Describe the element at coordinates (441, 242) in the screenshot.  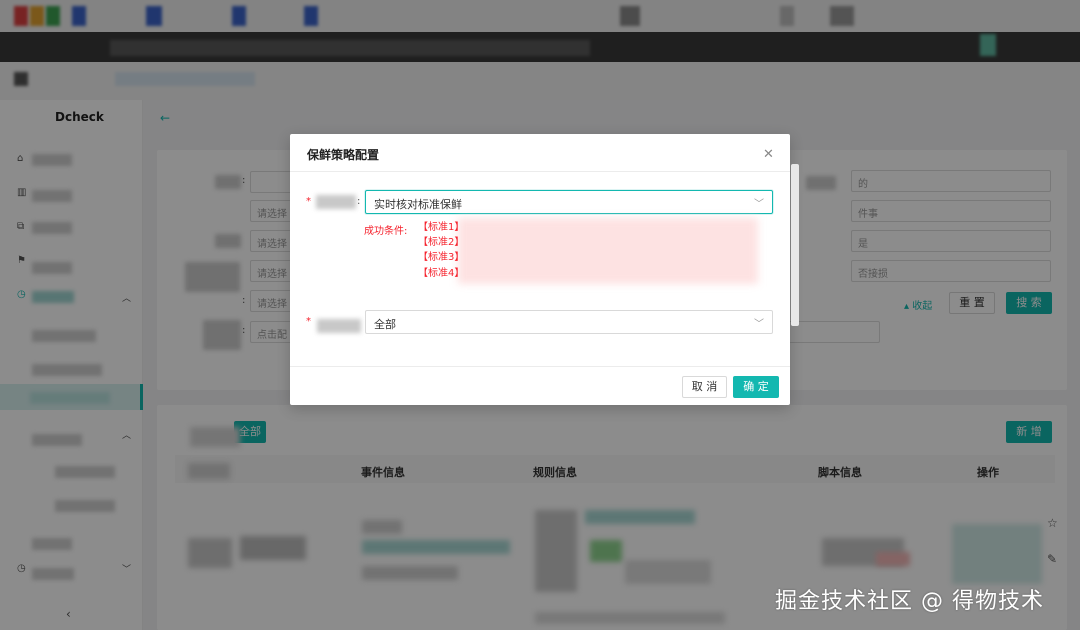
I see `condition-item: 【标准2】` at that location.